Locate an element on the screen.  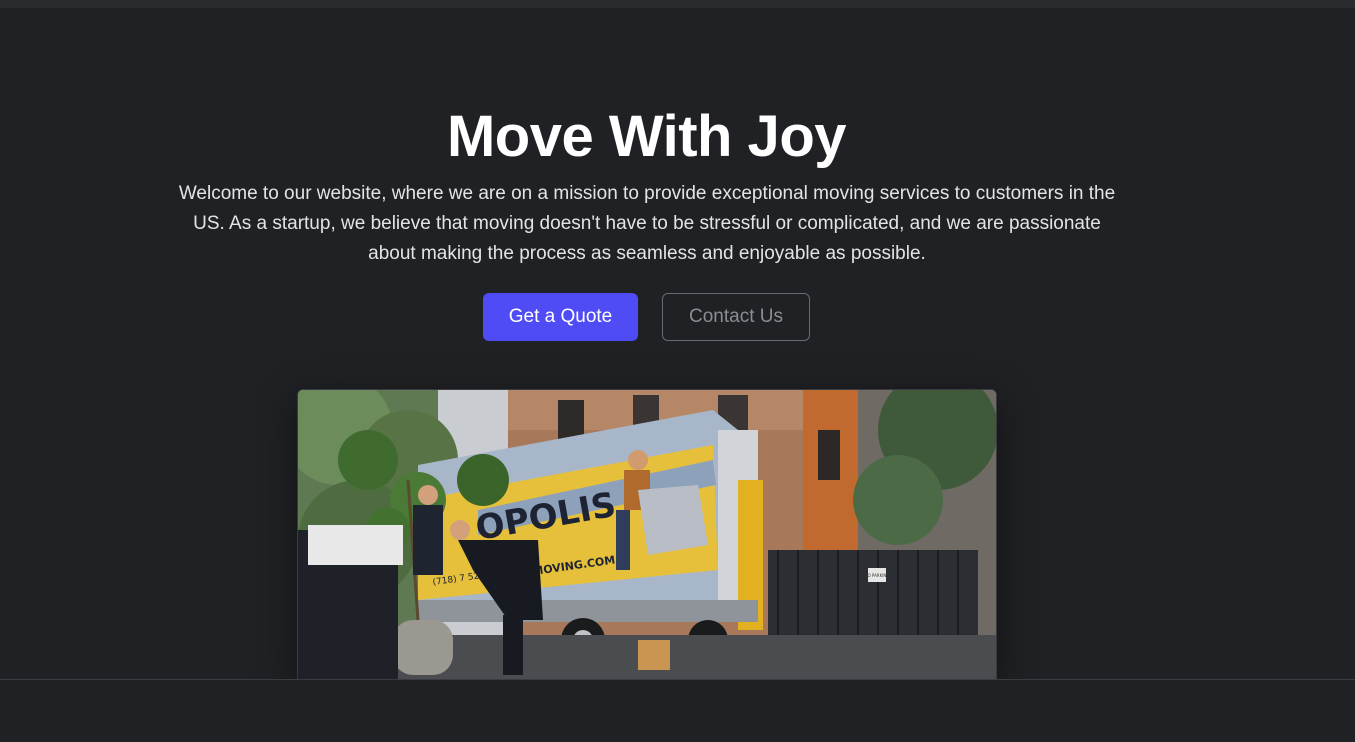
hero-title: Move With Joy is located at coordinates (646, 136).